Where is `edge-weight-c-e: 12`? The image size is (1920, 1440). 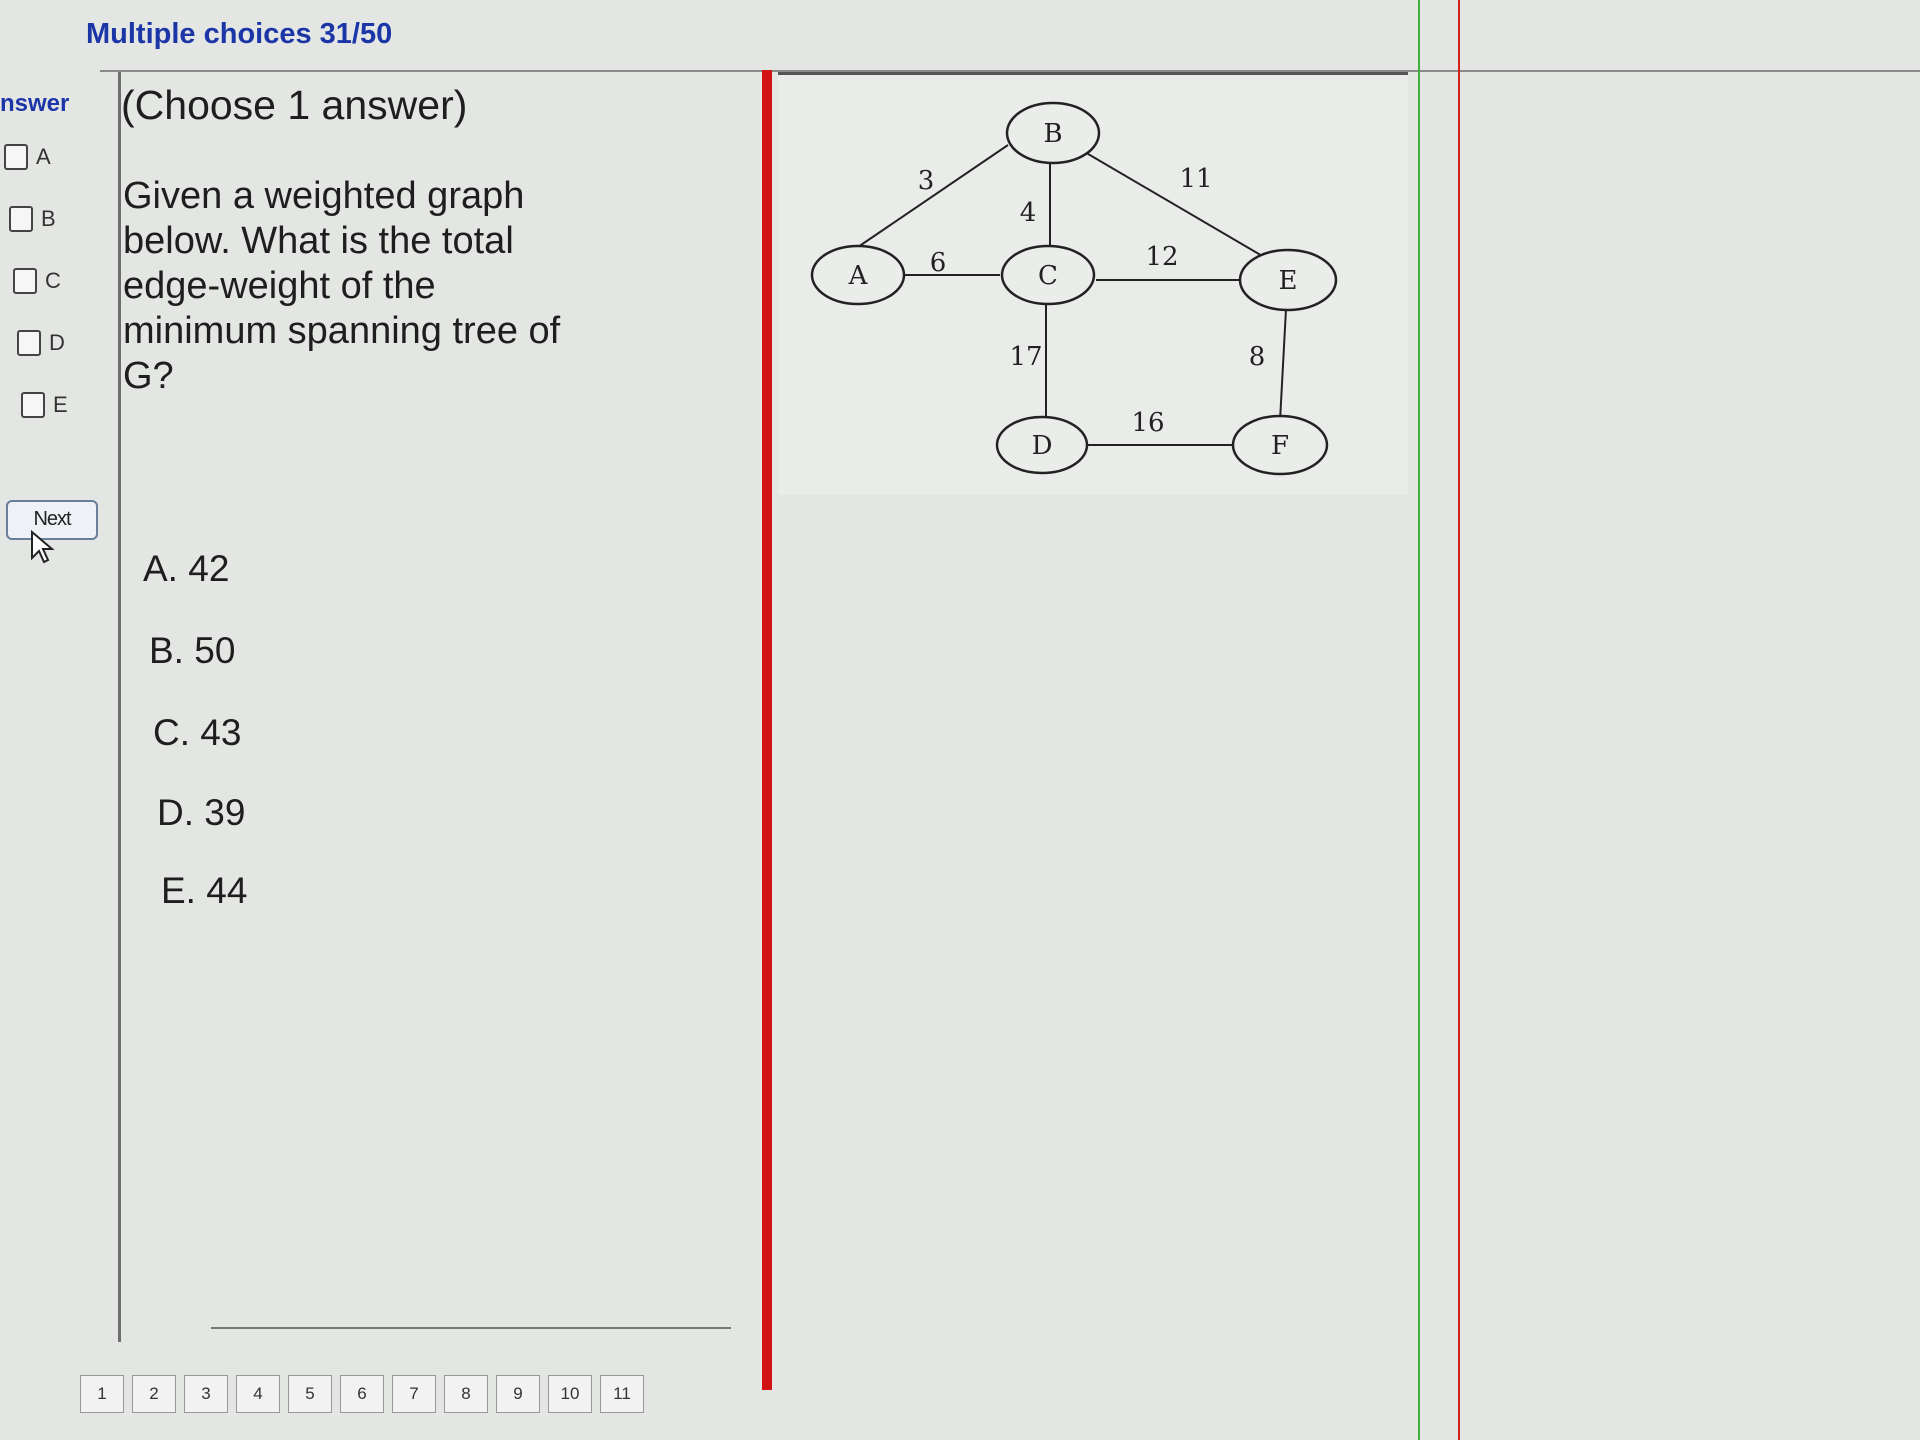
edge-weight-c-e: 12 is located at coordinates (1161, 257).